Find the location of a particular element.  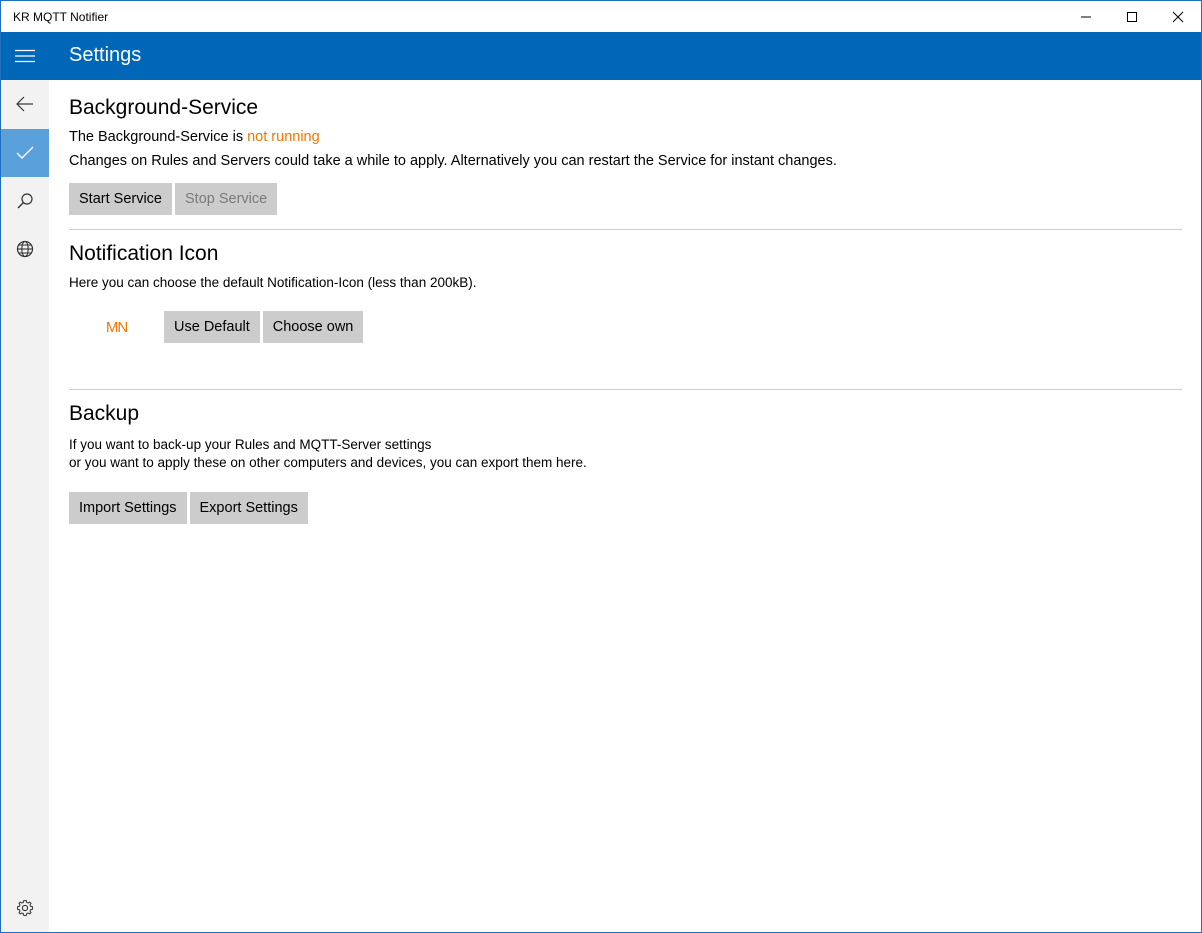

nav-settings-button is located at coordinates (25, 908).